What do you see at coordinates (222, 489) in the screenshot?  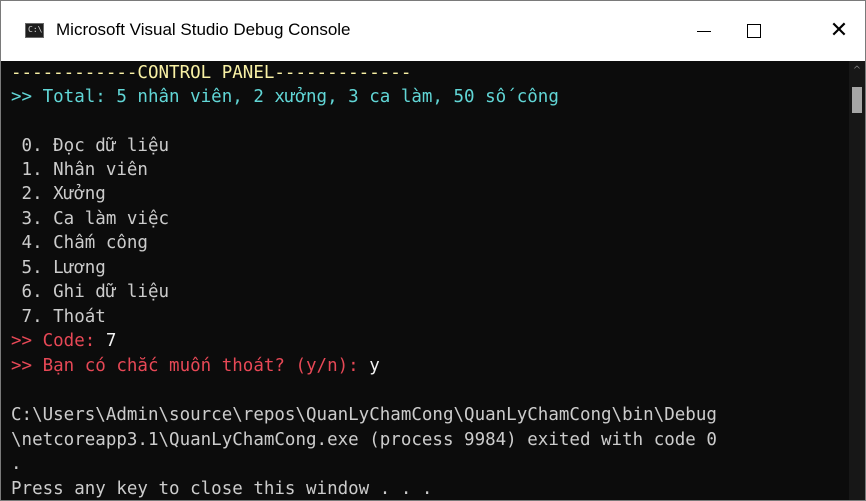 I see `press-any-key-line: Press any key to close this window . . .` at bounding box center [222, 489].